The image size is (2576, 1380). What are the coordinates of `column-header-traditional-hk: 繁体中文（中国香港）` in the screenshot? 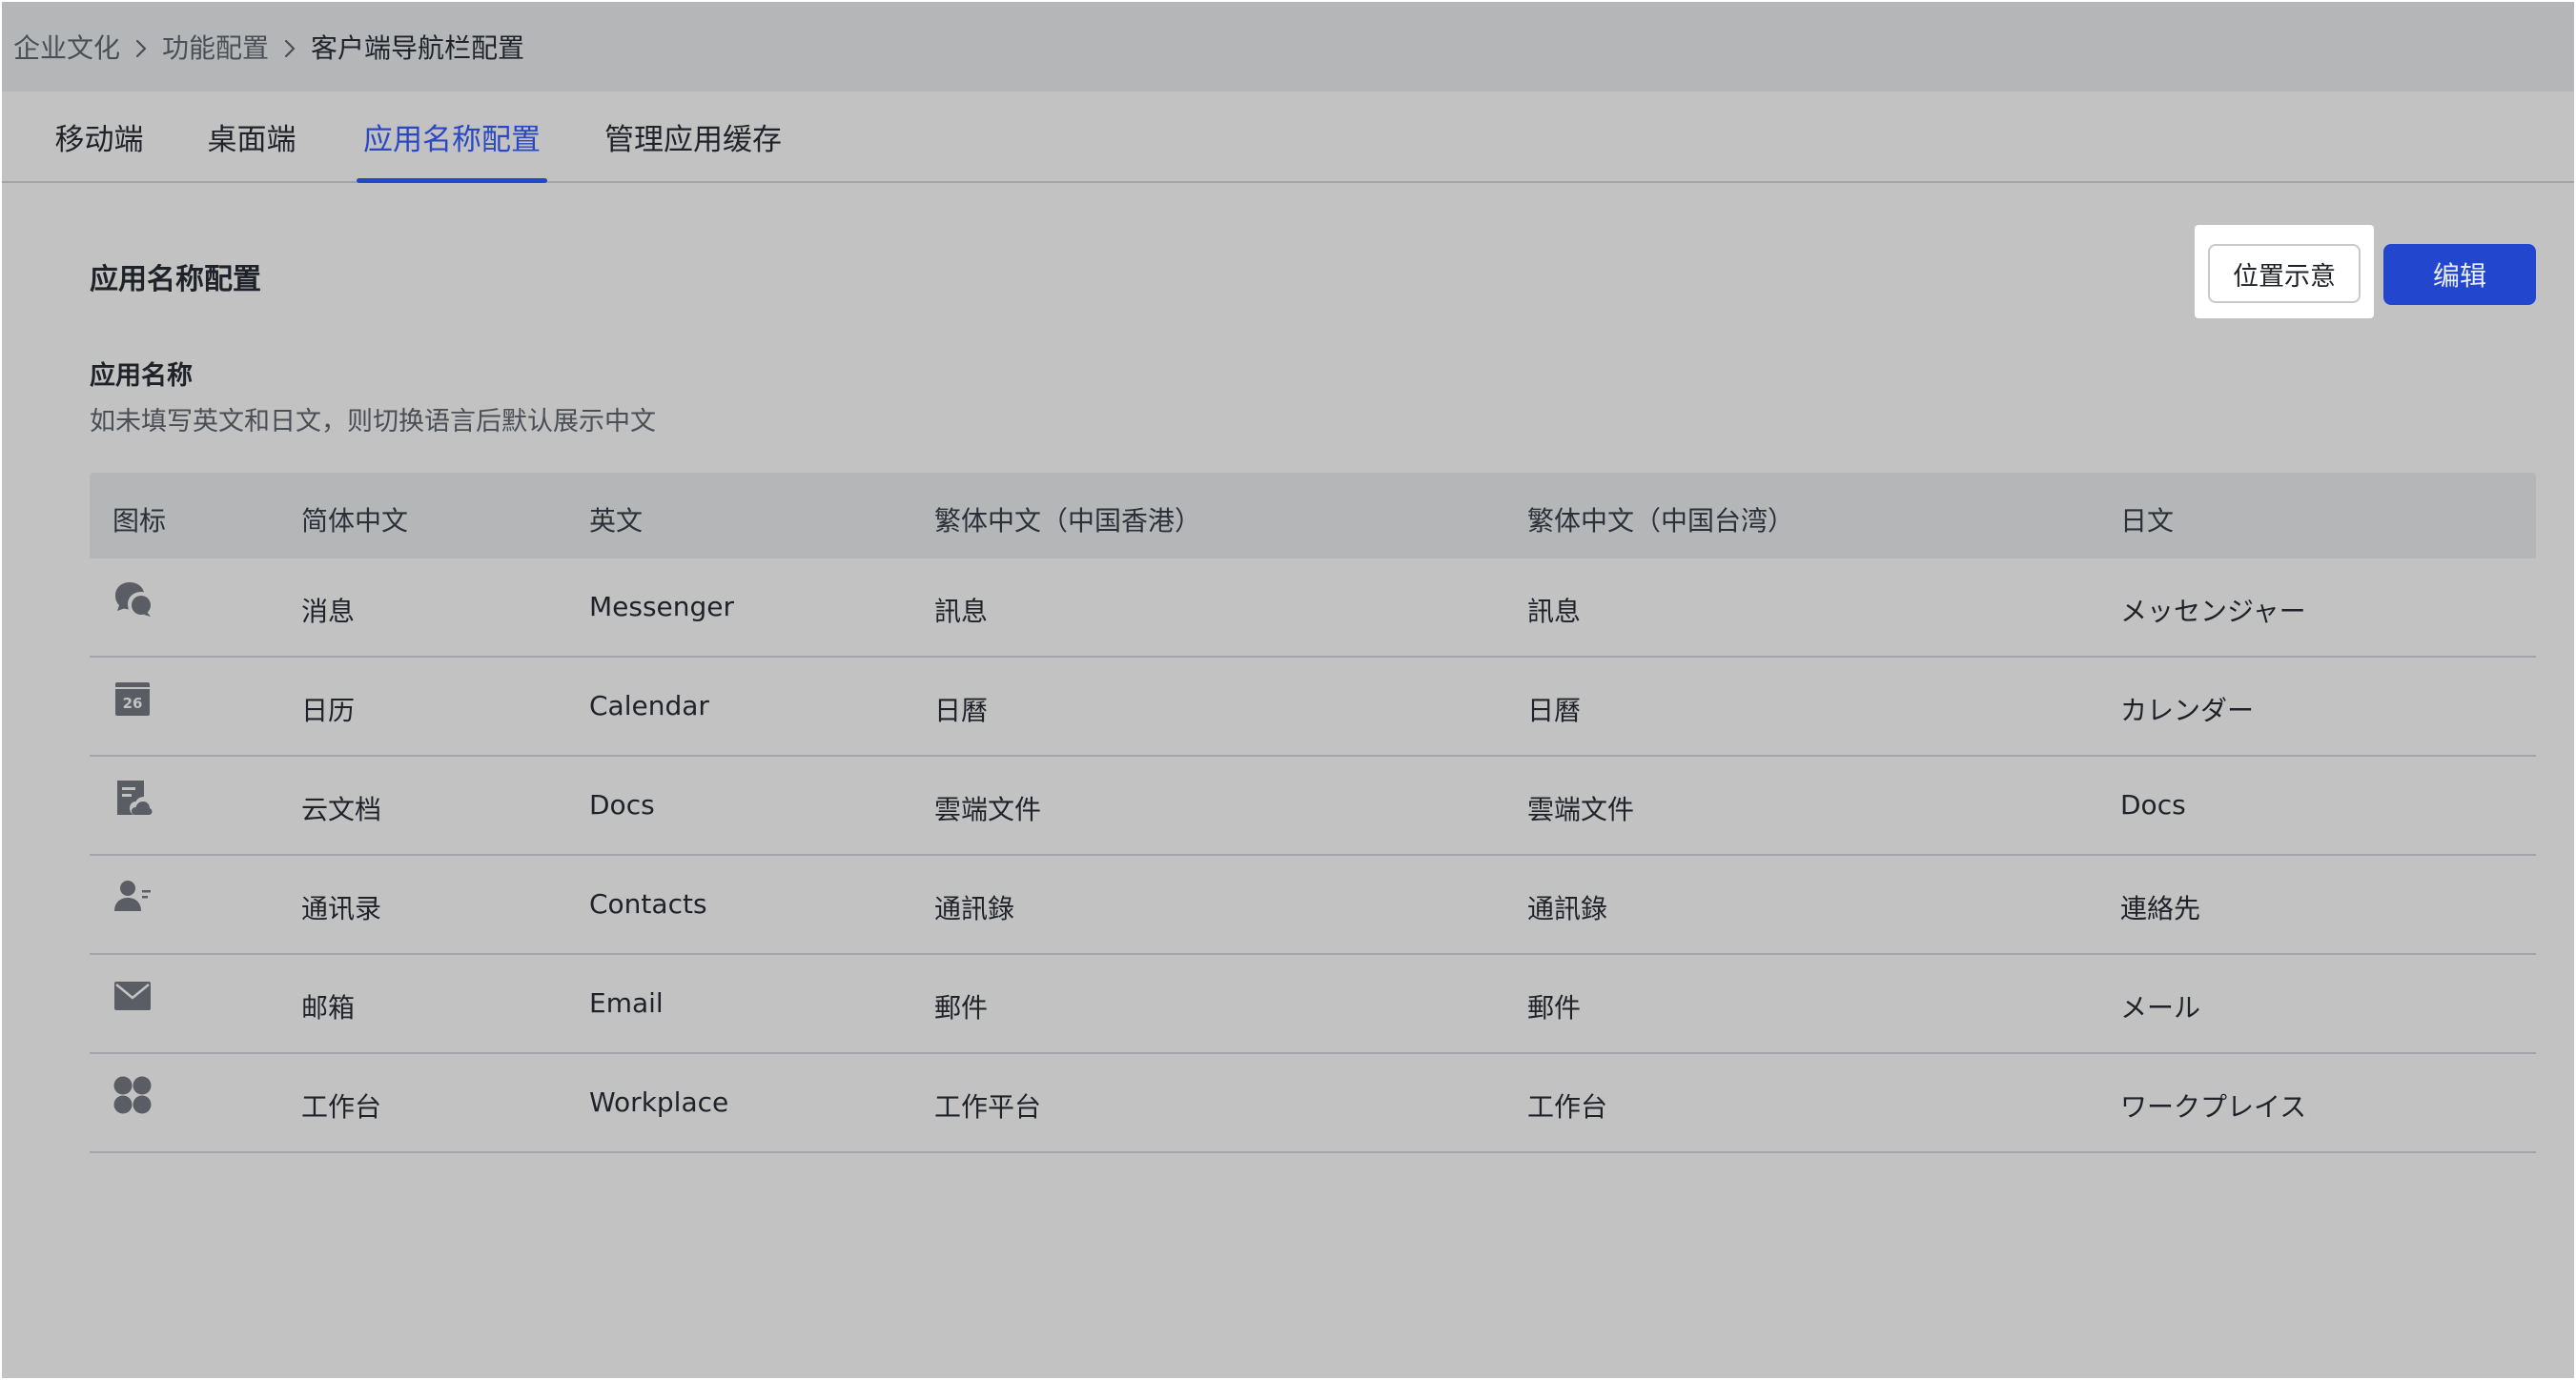 It's located at (1068, 521).